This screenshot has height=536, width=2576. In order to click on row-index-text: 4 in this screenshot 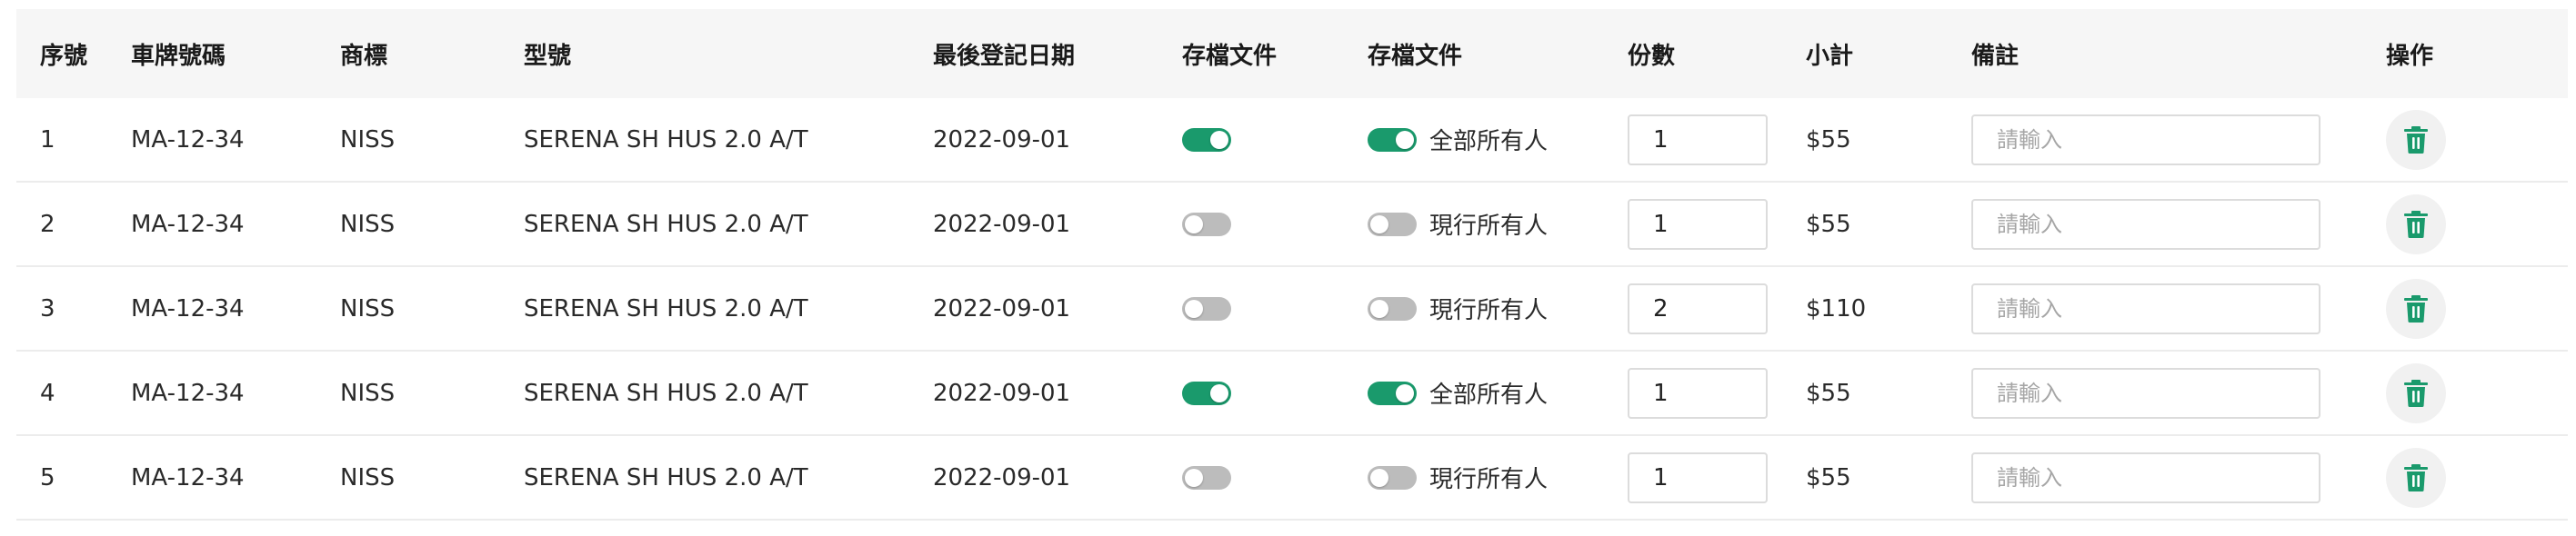, I will do `click(47, 393)`.